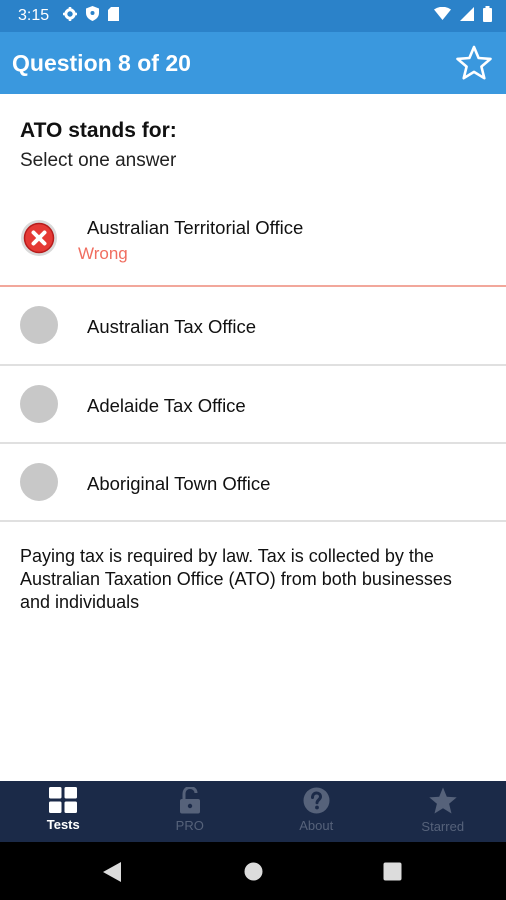  What do you see at coordinates (392, 874) in the screenshot?
I see `recents-icon` at bounding box center [392, 874].